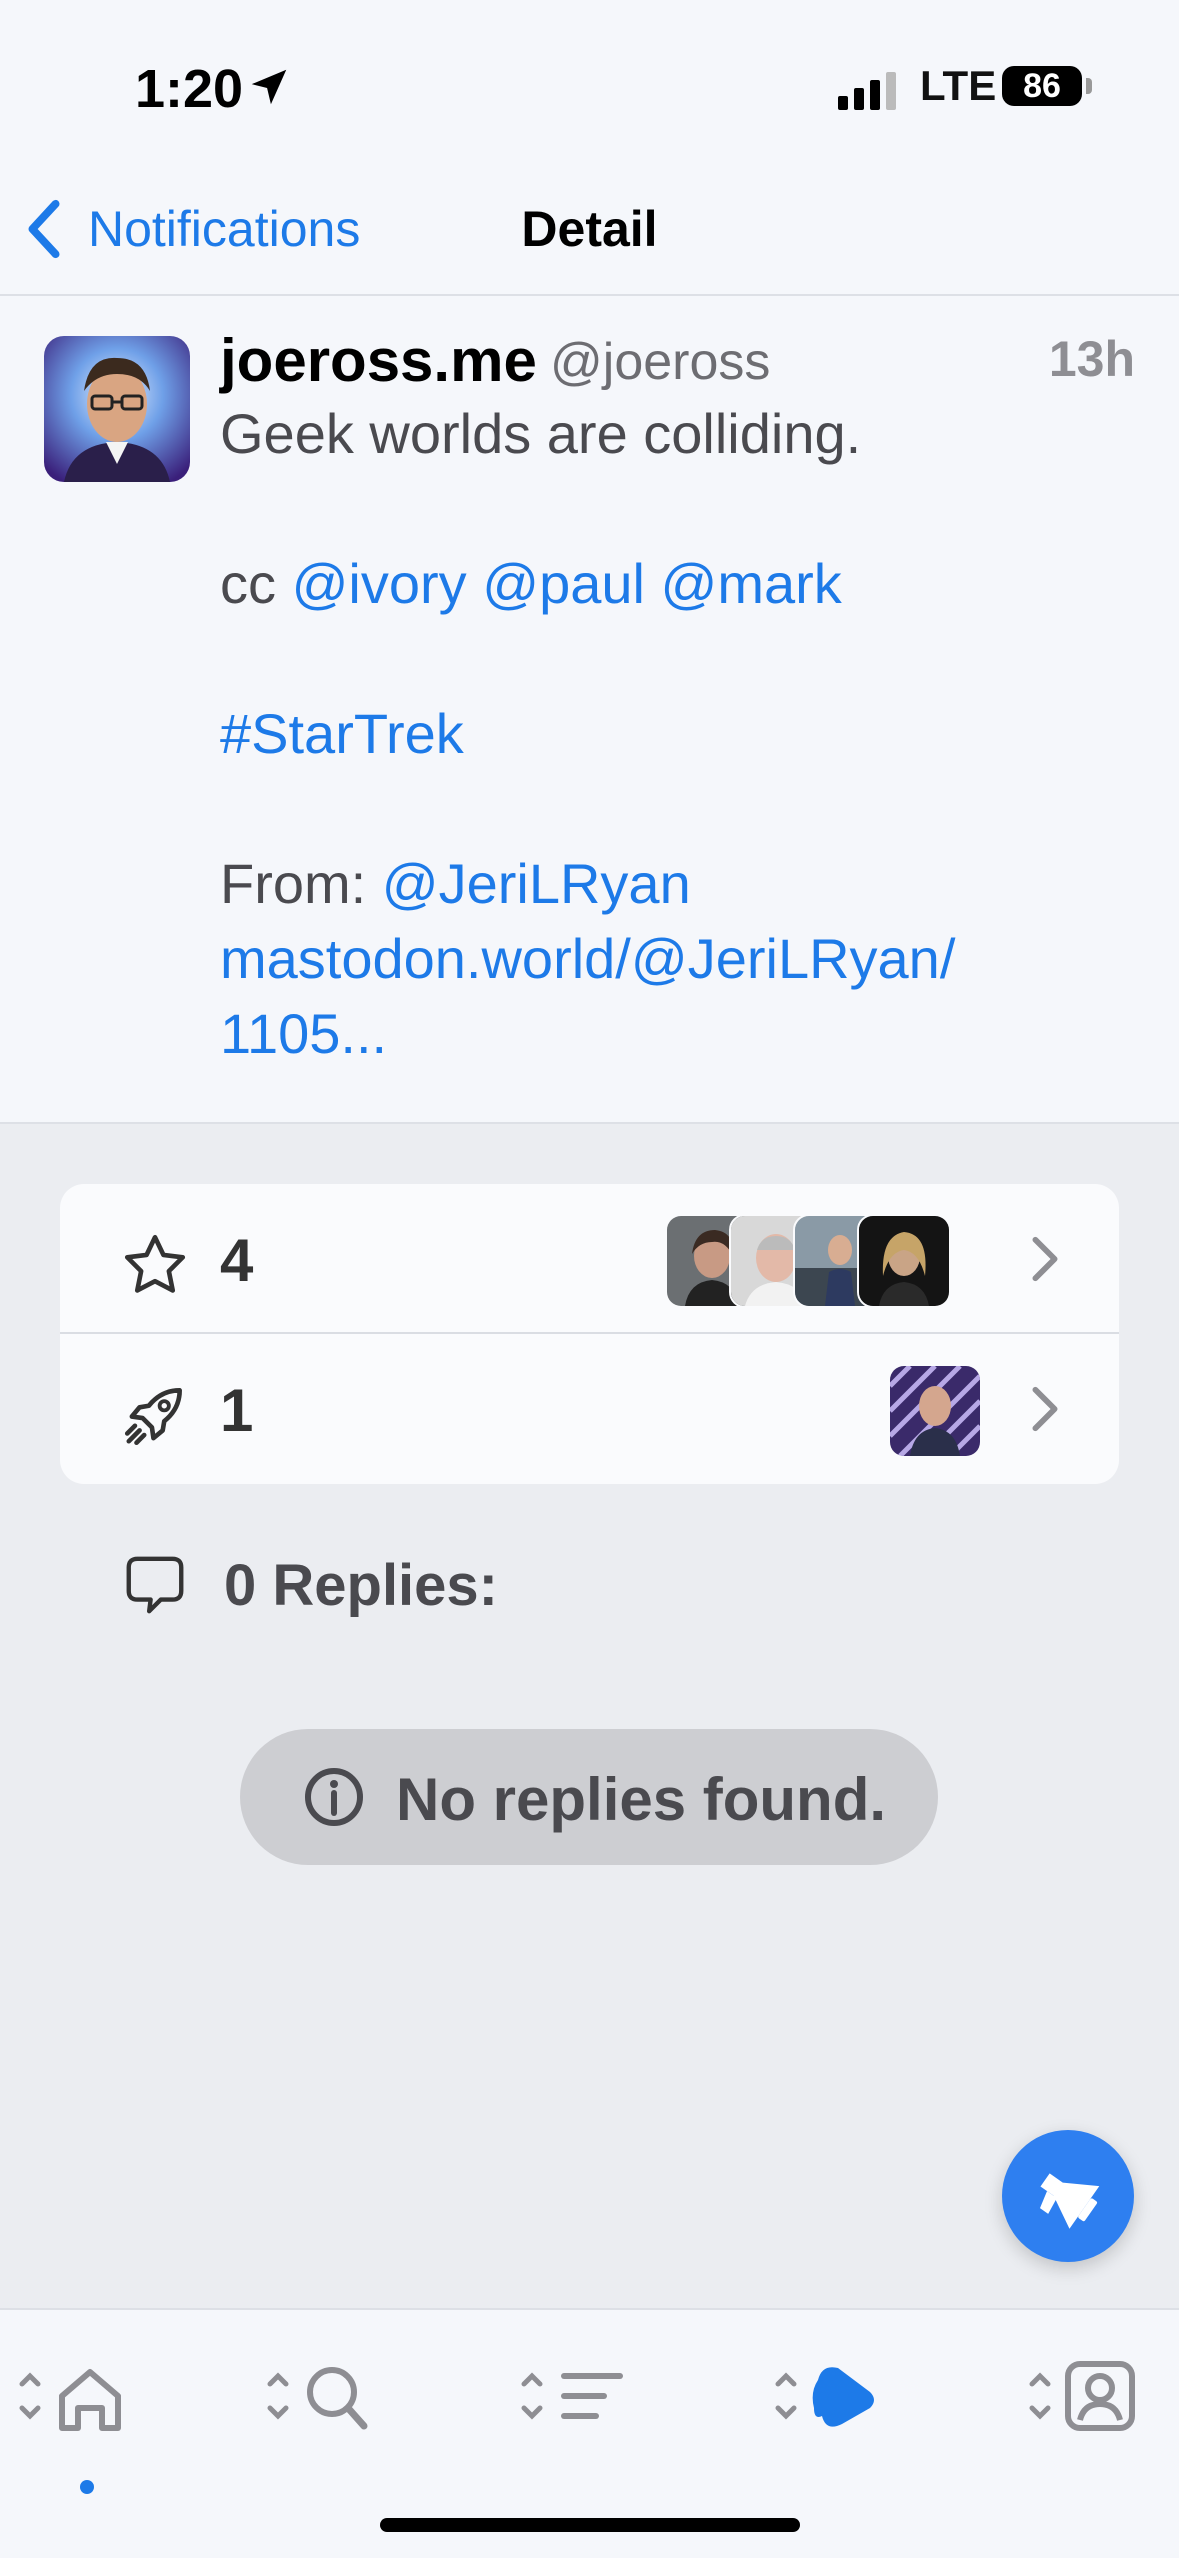 The width and height of the screenshot is (1179, 2558). I want to click on post-line: Geek worlds are colliding., so click(670, 433).